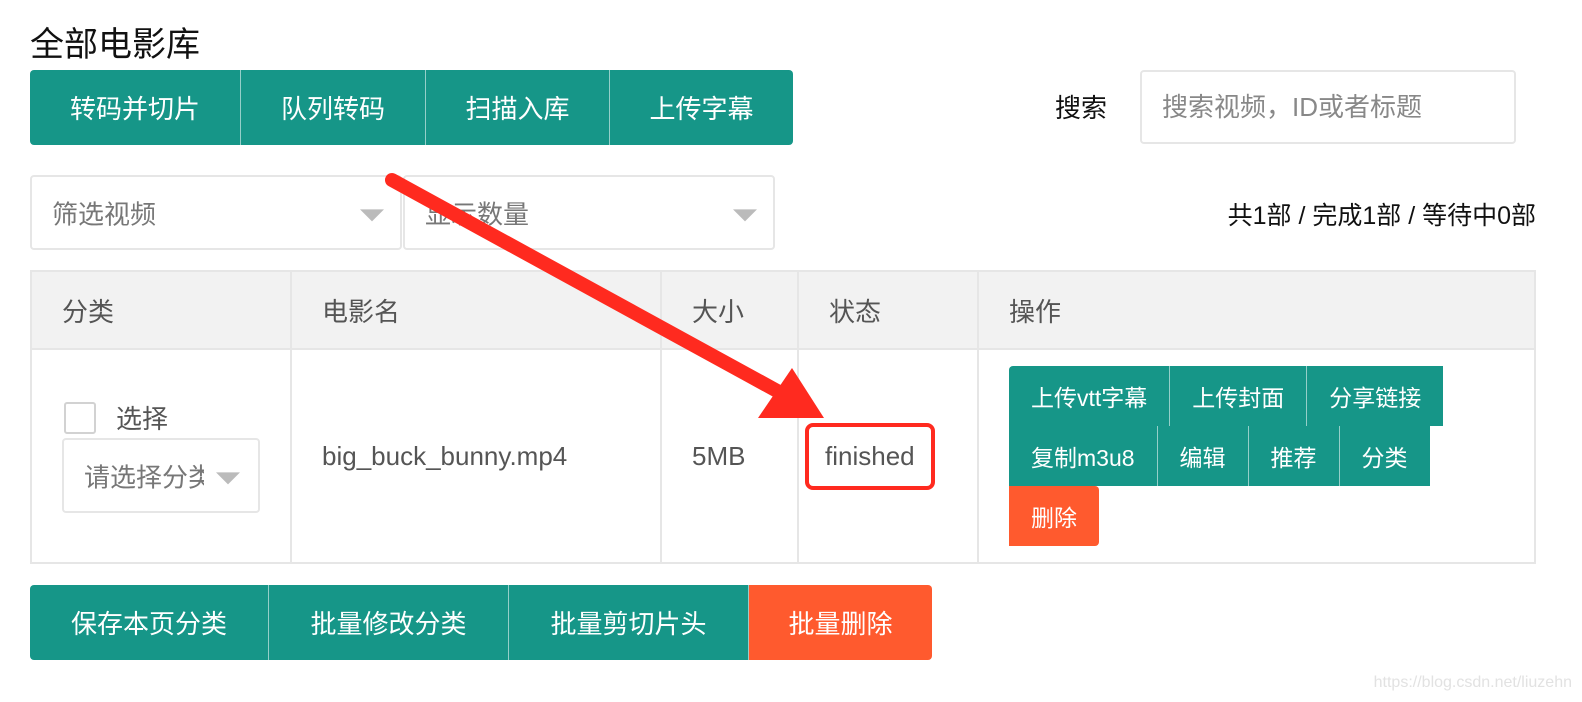  What do you see at coordinates (1472, 682) in the screenshot?
I see `watermark: https://blog.csdn.net/liuzehn` at bounding box center [1472, 682].